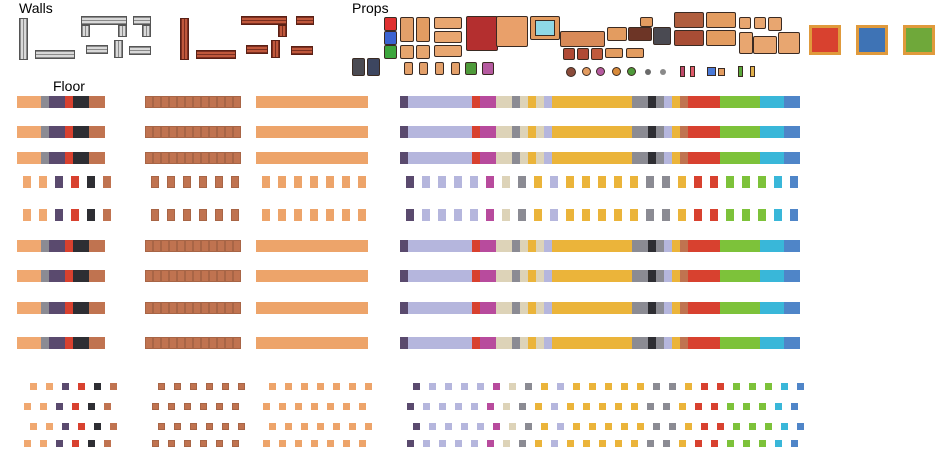 This screenshot has height=464, width=944. I want to click on chair, so click(408, 68).